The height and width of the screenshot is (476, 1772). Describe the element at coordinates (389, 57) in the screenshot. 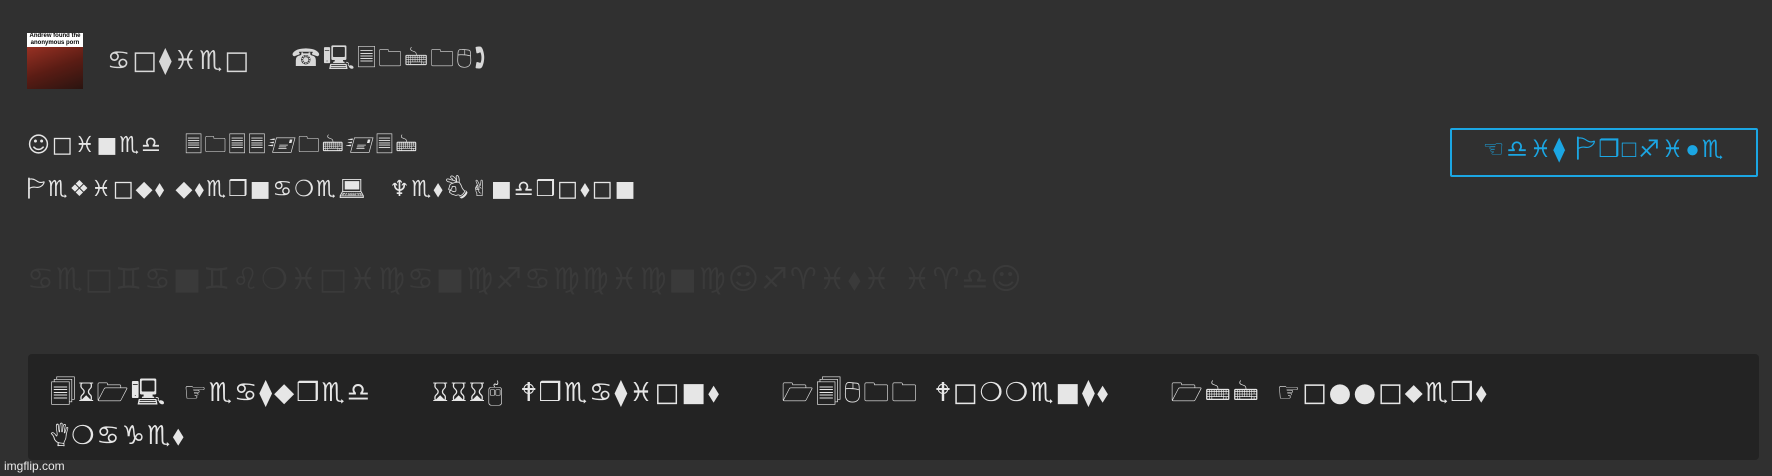

I see `user-id: ☎︎🖳︎🗏︎🗀︎🖮︎🗀︎🖰︎🕽︎` at that location.